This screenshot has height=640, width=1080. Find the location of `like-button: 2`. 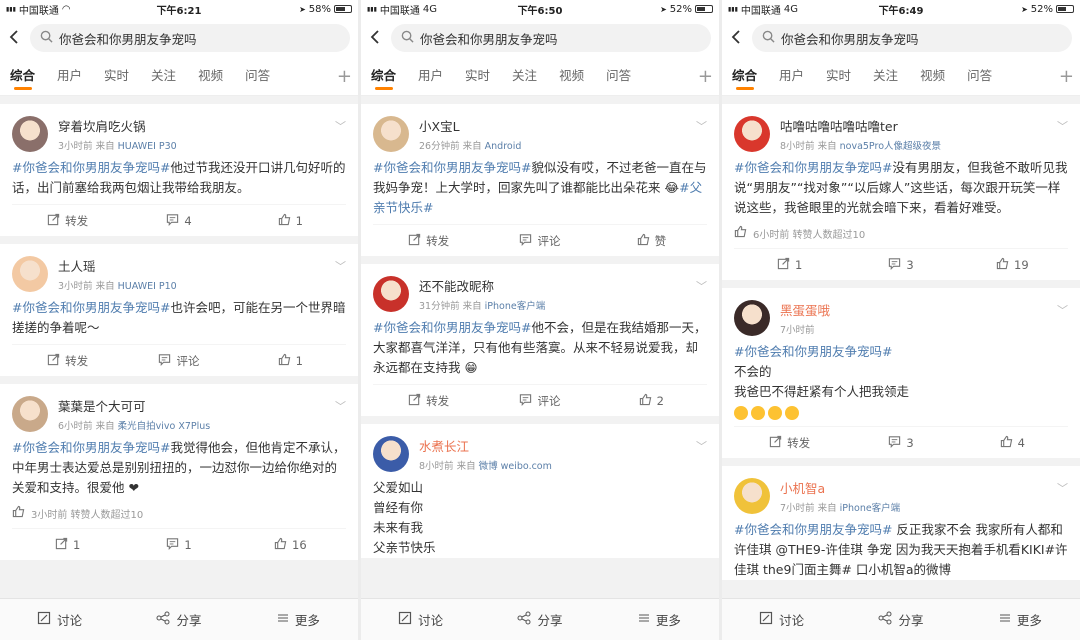

like-button: 2 is located at coordinates (651, 401).